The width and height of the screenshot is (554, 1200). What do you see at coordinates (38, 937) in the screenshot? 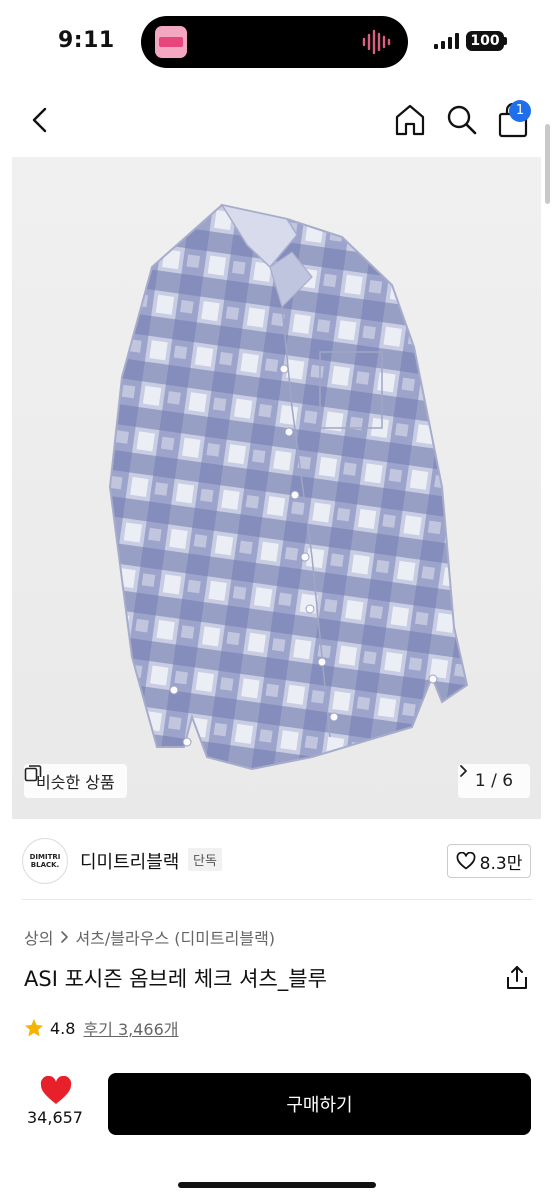
I see `breadcrumb-category: 상의` at bounding box center [38, 937].